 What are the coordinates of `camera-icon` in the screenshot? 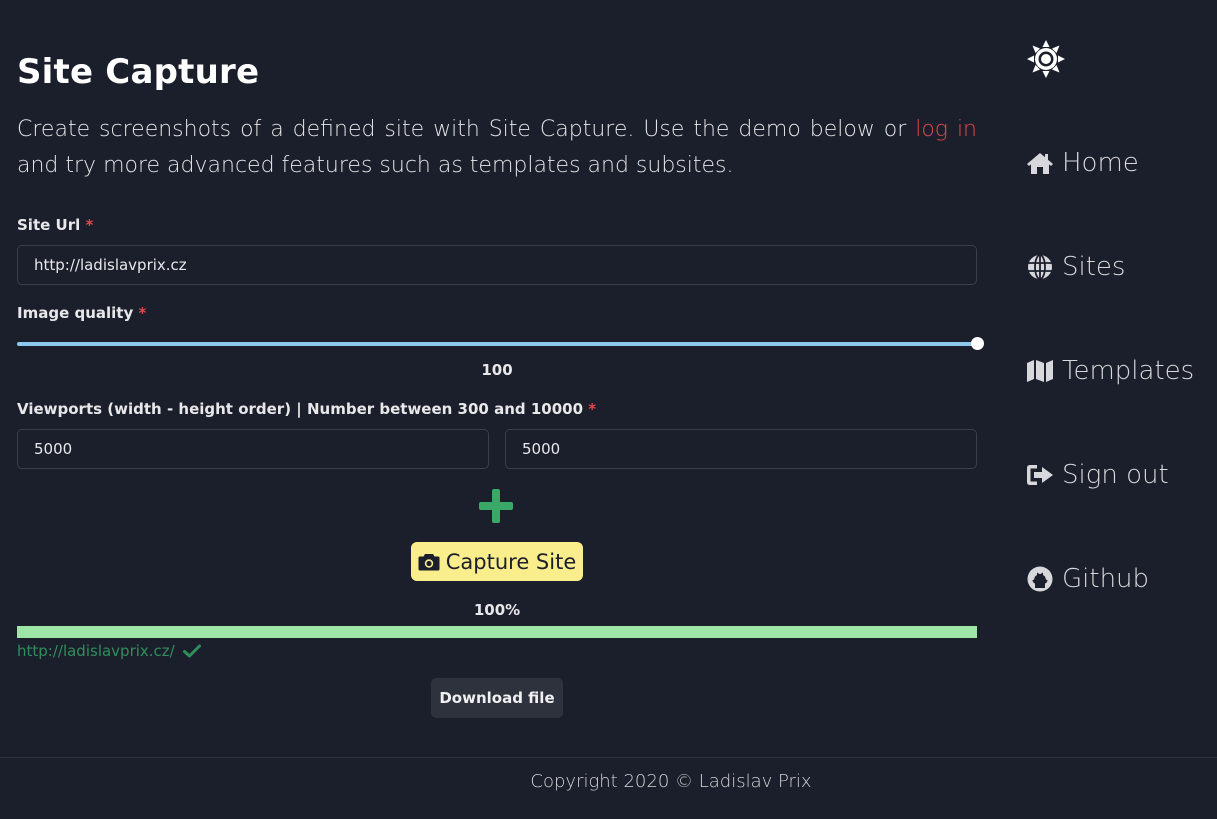 It's located at (429, 561).